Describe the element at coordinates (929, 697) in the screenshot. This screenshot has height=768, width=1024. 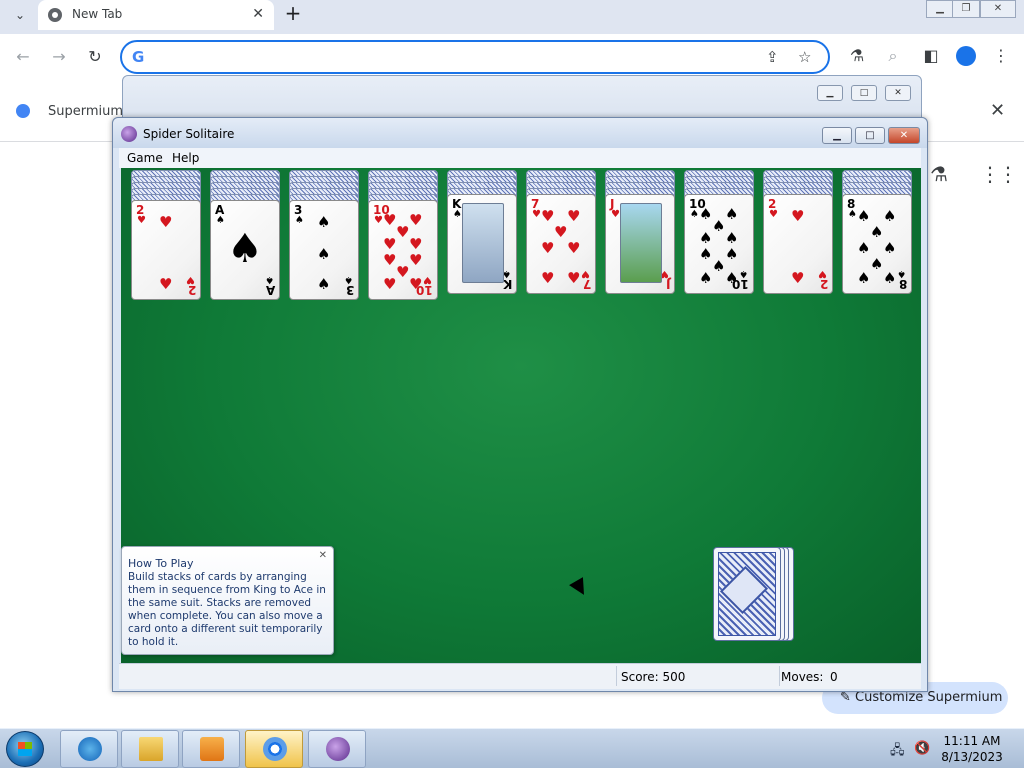
I see `customize-label: Customize Supermium` at that location.